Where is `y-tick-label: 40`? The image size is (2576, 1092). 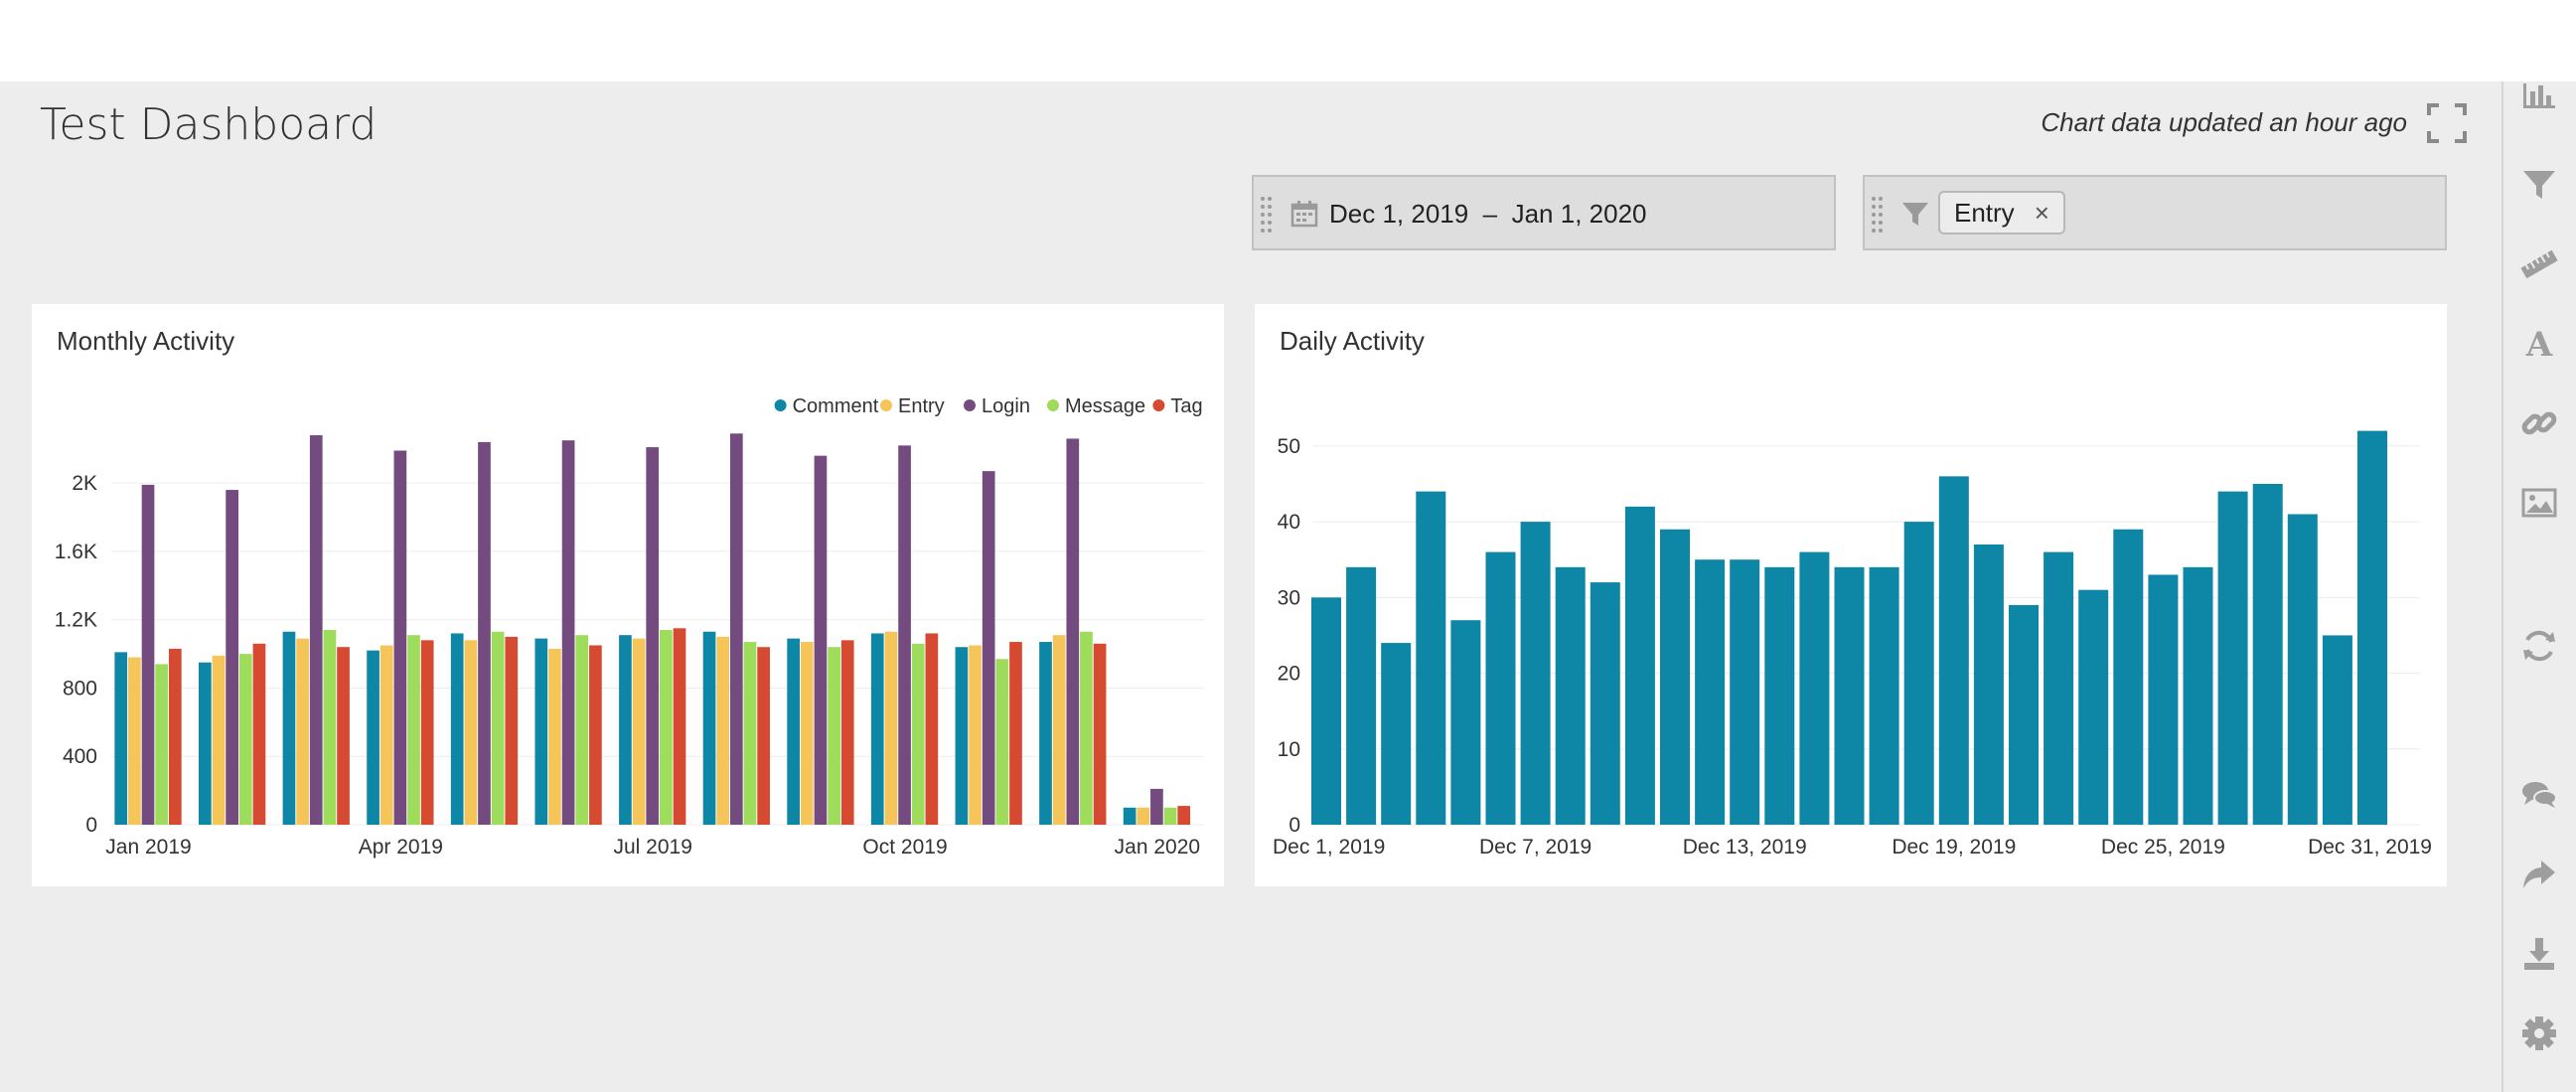
y-tick-label: 40 is located at coordinates (1289, 522).